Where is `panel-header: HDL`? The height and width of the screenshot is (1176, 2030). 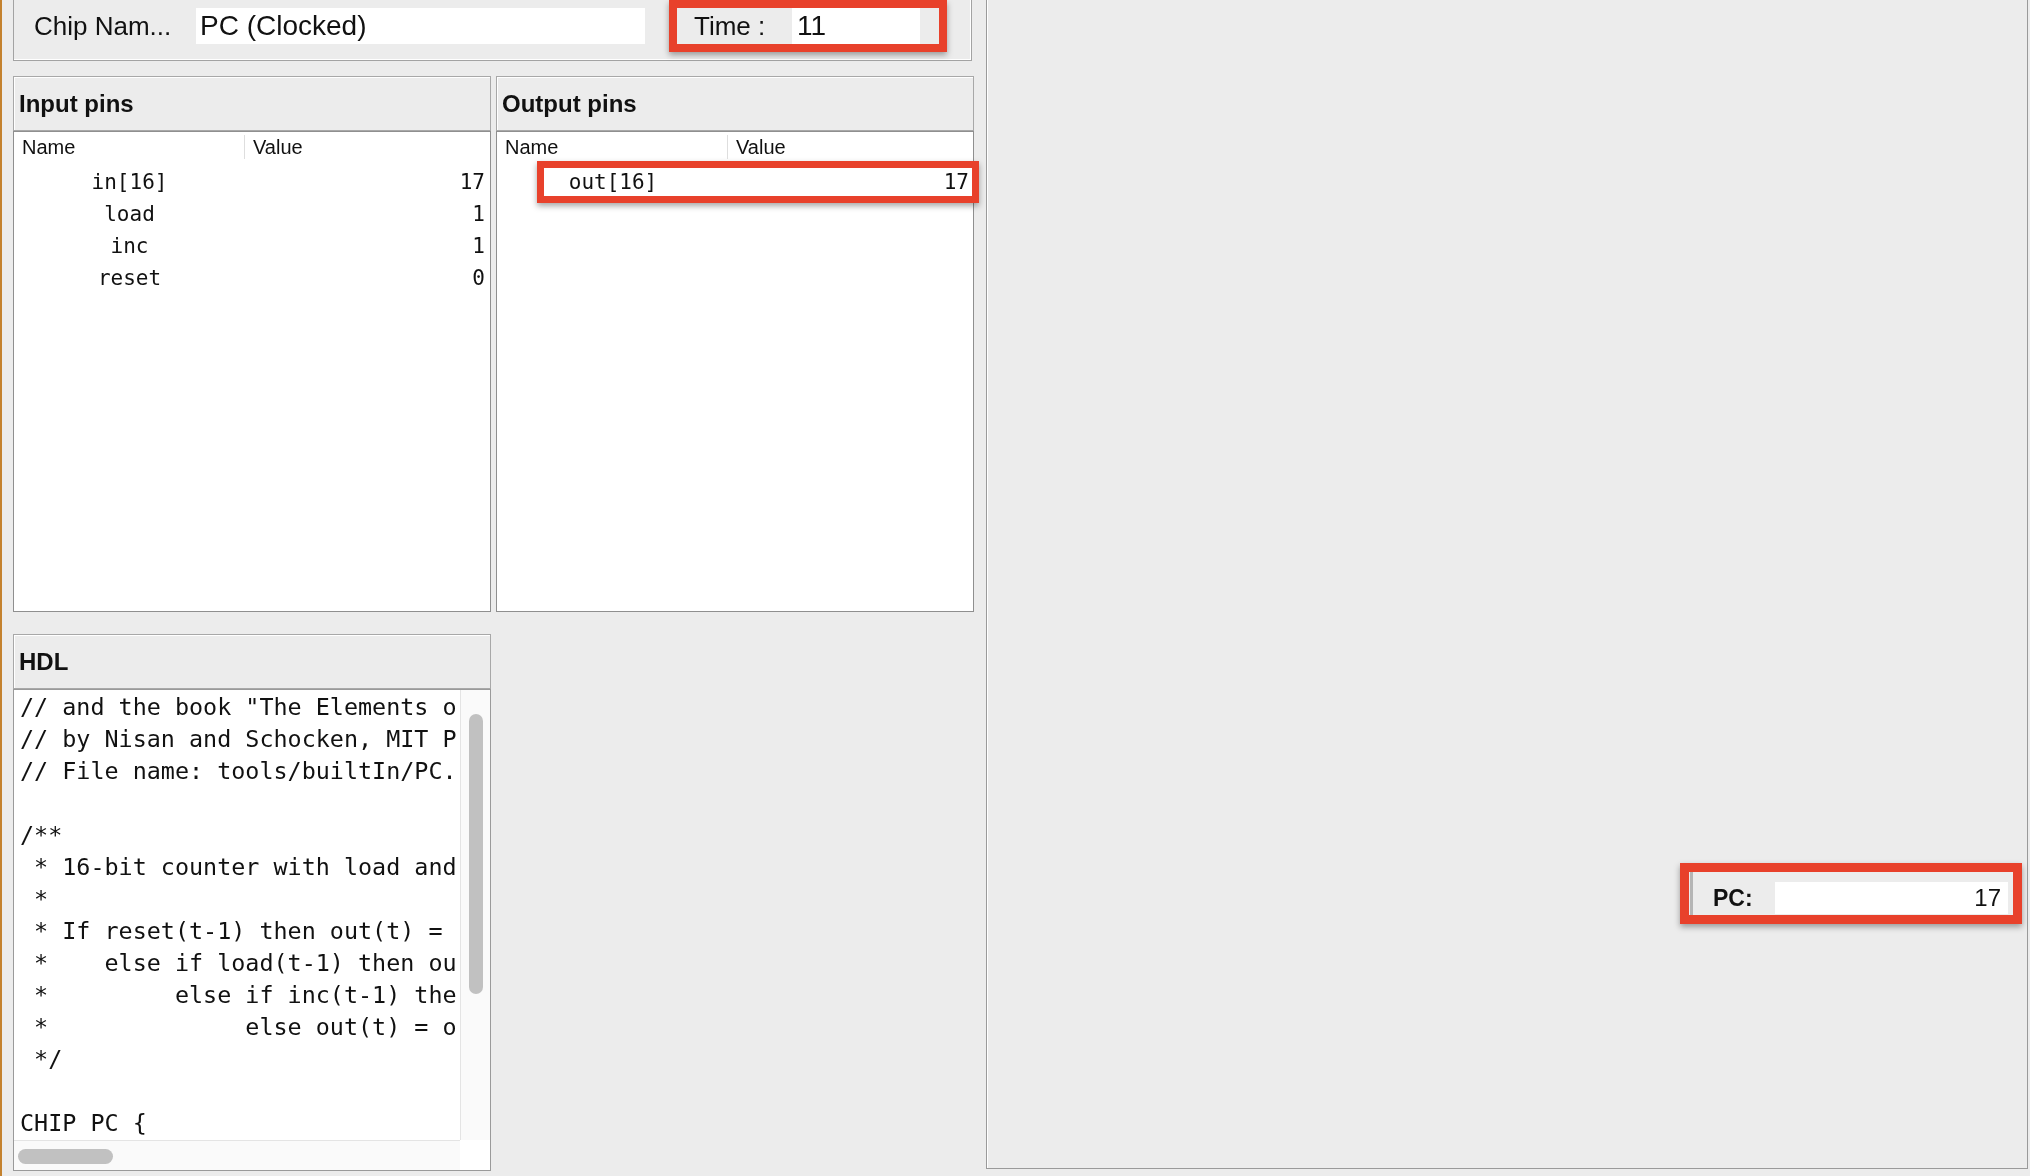 panel-header: HDL is located at coordinates (252, 661).